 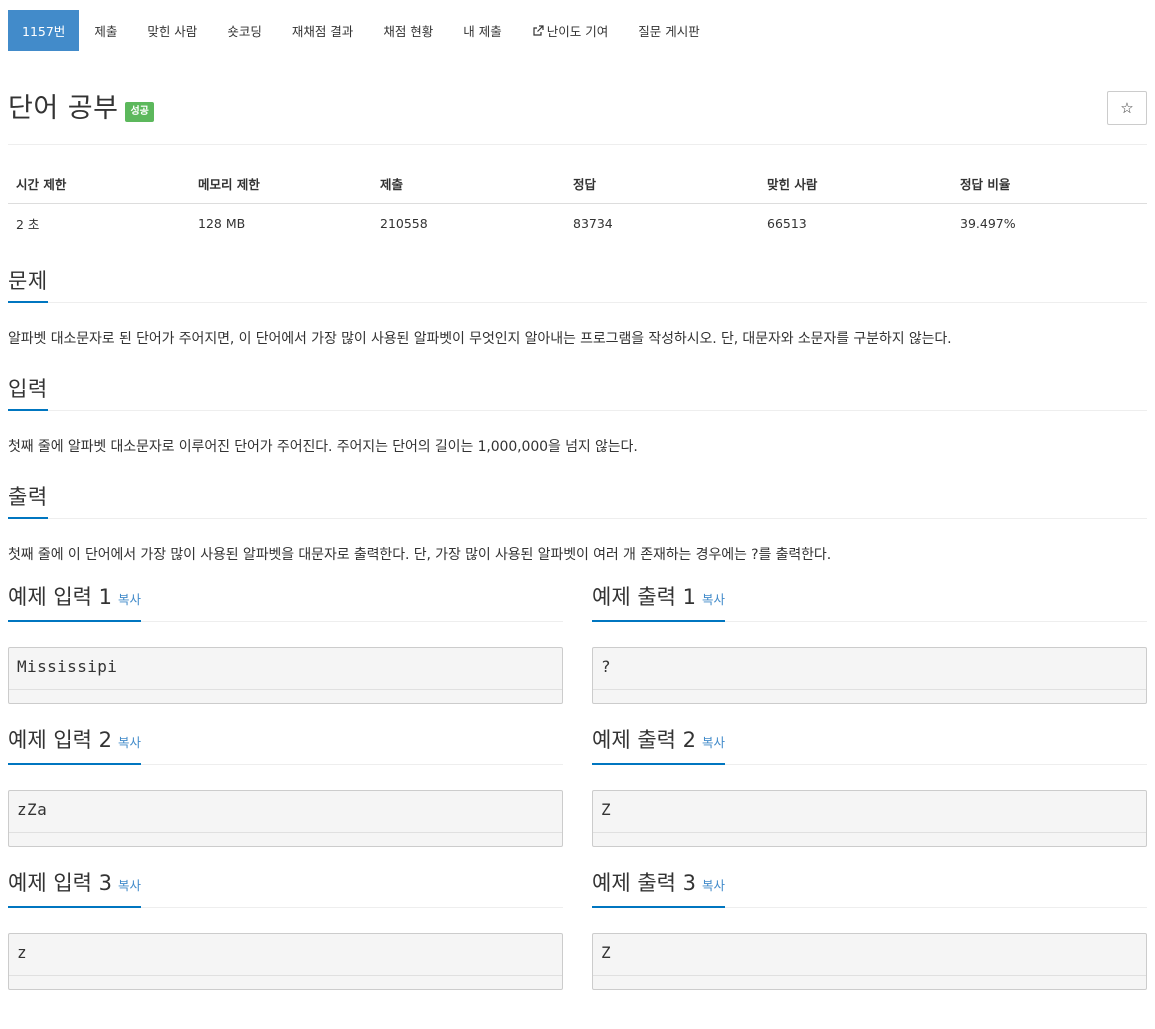 What do you see at coordinates (60, 597) in the screenshot?
I see `sample-input-1-title: 예제 입력 1` at bounding box center [60, 597].